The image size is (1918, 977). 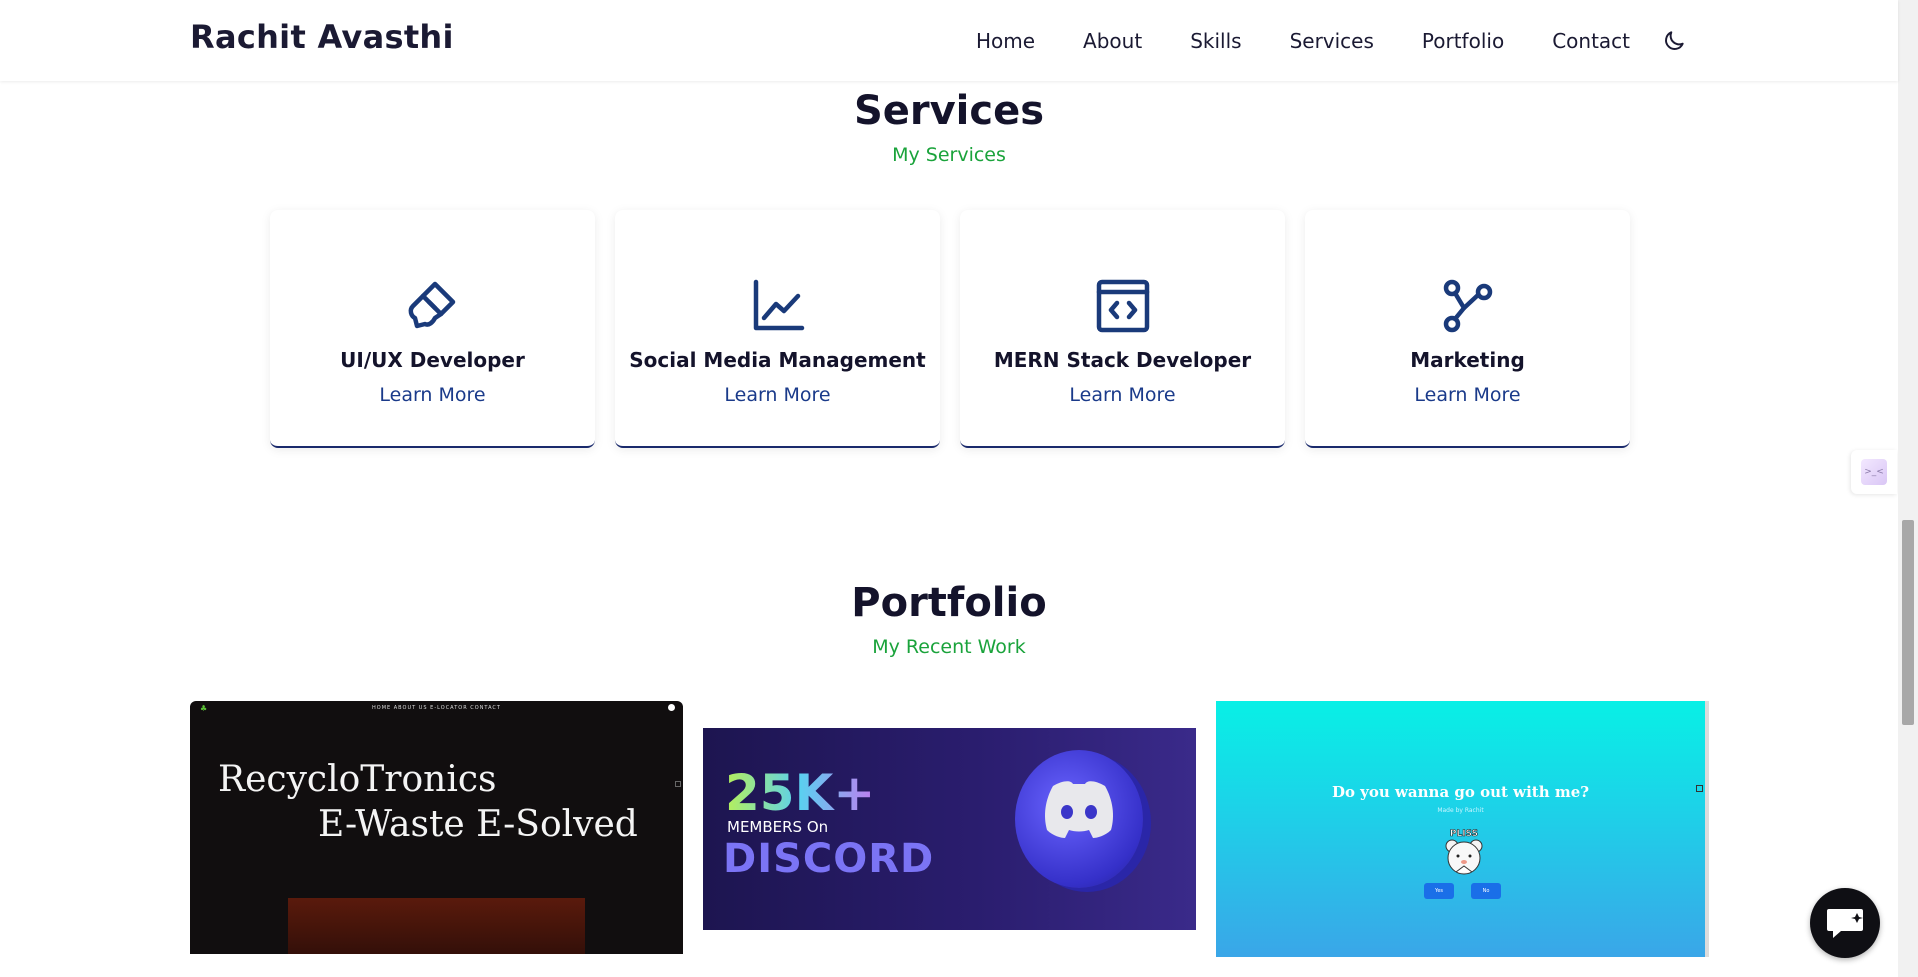 I want to click on service-title: Social Media Management, so click(x=777, y=360).